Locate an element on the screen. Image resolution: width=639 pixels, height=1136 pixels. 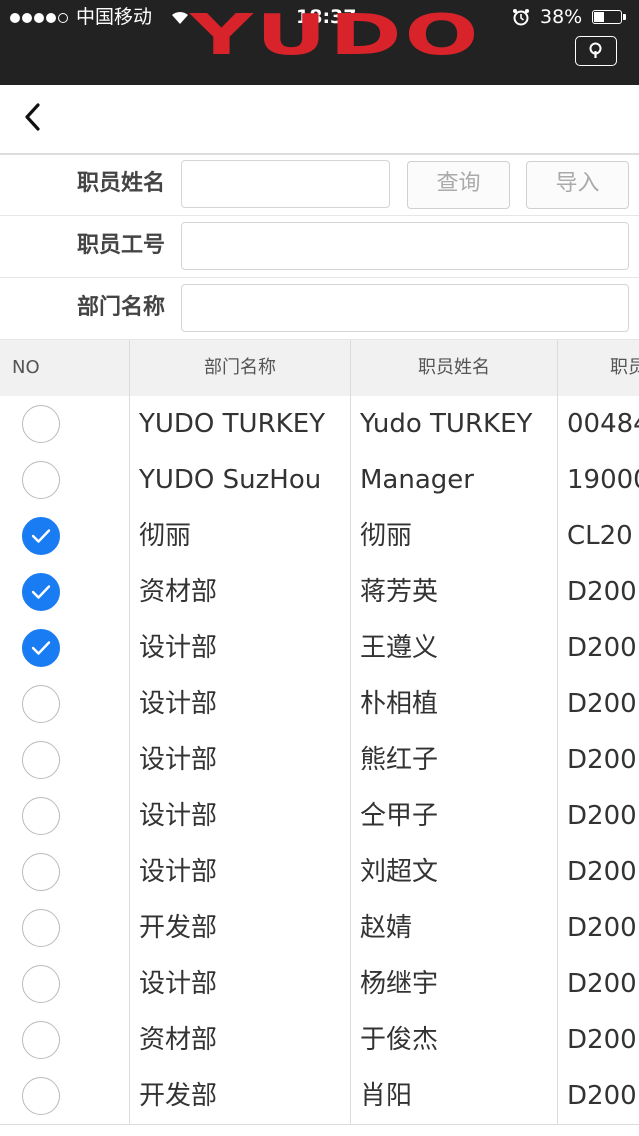
header-employee-name: 职员姓名 is located at coordinates (454, 368).